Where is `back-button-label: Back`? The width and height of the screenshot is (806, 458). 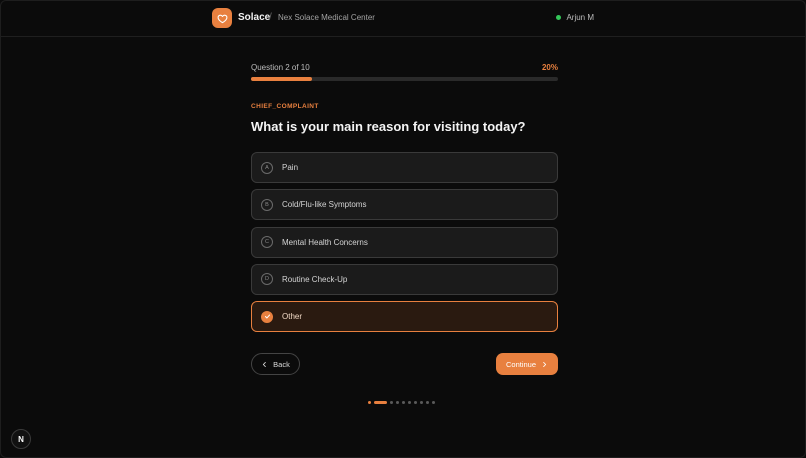 back-button-label: Back is located at coordinates (281, 364).